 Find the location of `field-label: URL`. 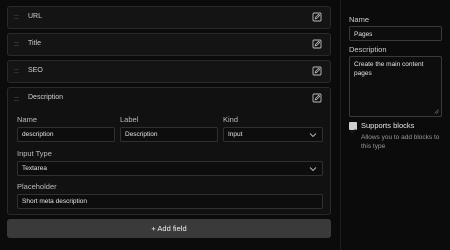

field-label: URL is located at coordinates (35, 16).